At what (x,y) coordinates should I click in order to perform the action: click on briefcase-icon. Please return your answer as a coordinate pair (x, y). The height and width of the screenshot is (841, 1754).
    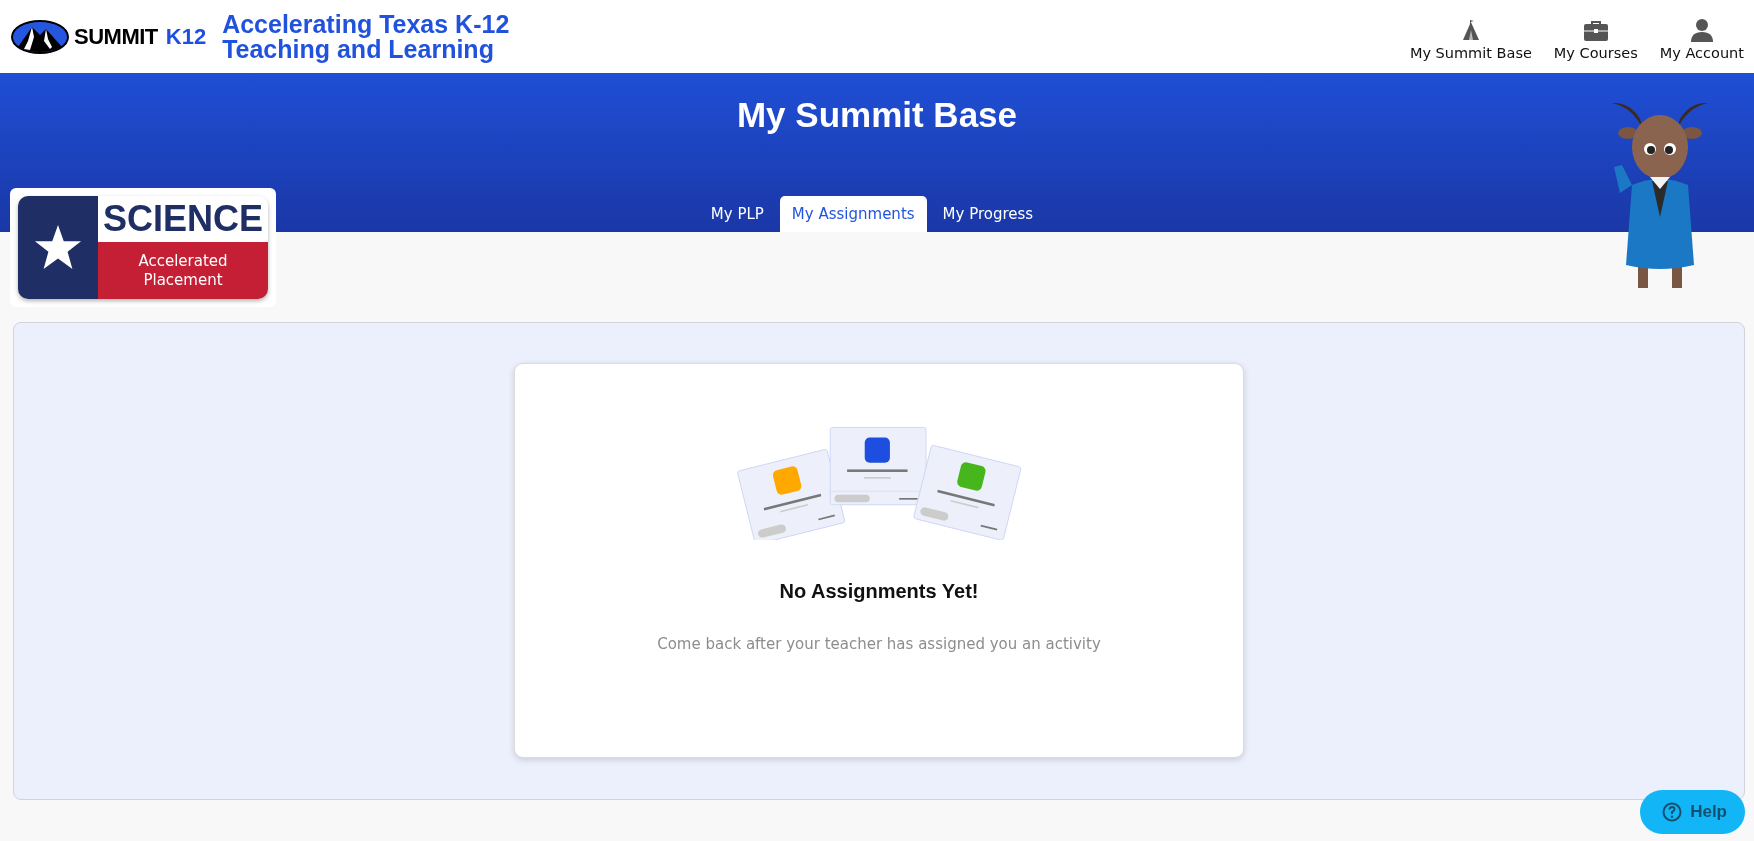
    Looking at the image, I should click on (1595, 31).